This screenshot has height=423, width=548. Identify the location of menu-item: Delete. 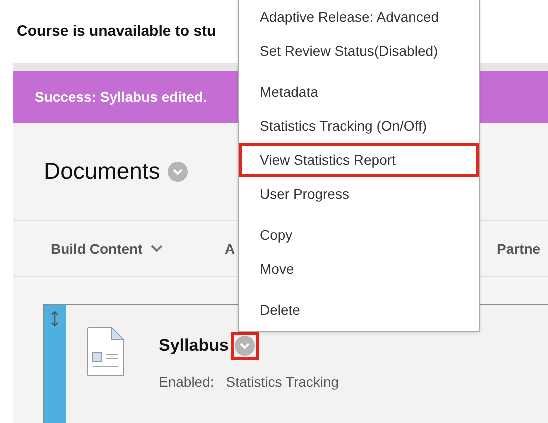
(359, 310).